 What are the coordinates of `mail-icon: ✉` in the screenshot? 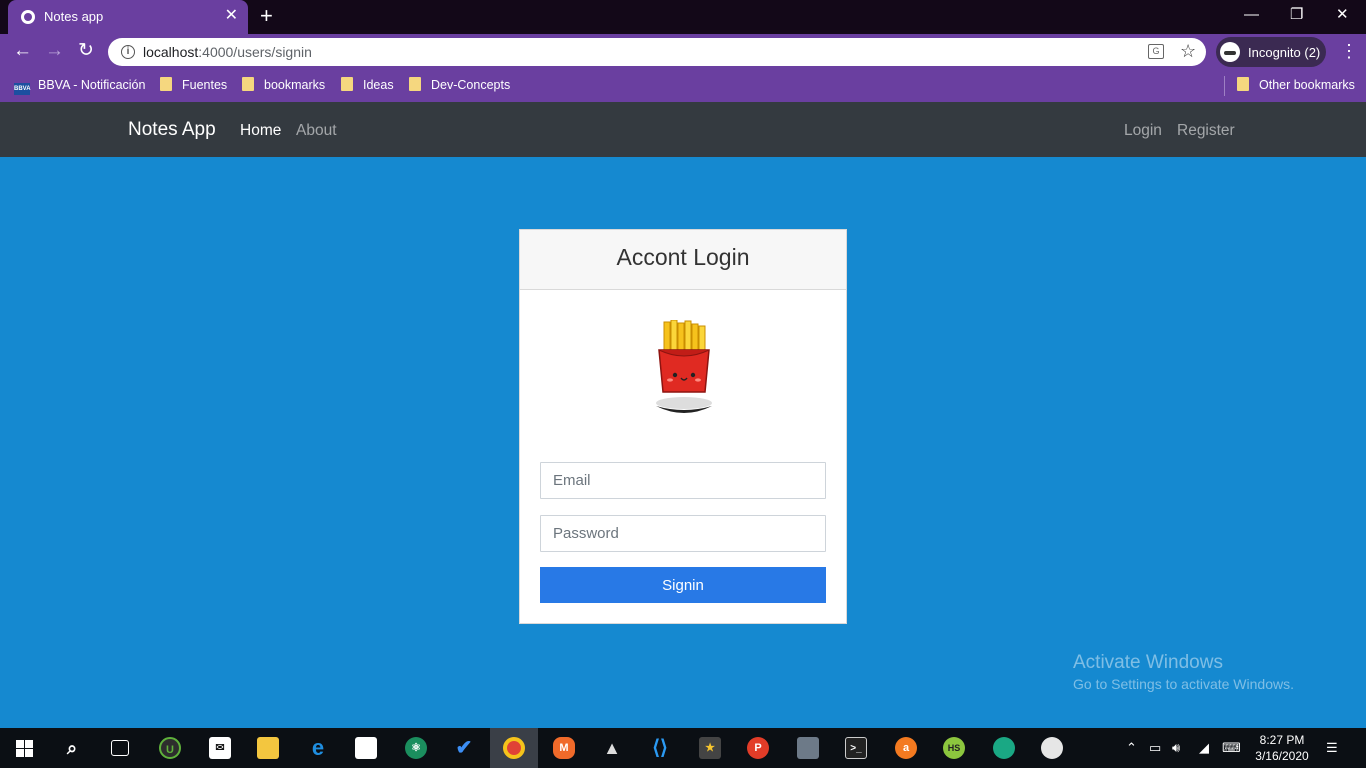 It's located at (220, 748).